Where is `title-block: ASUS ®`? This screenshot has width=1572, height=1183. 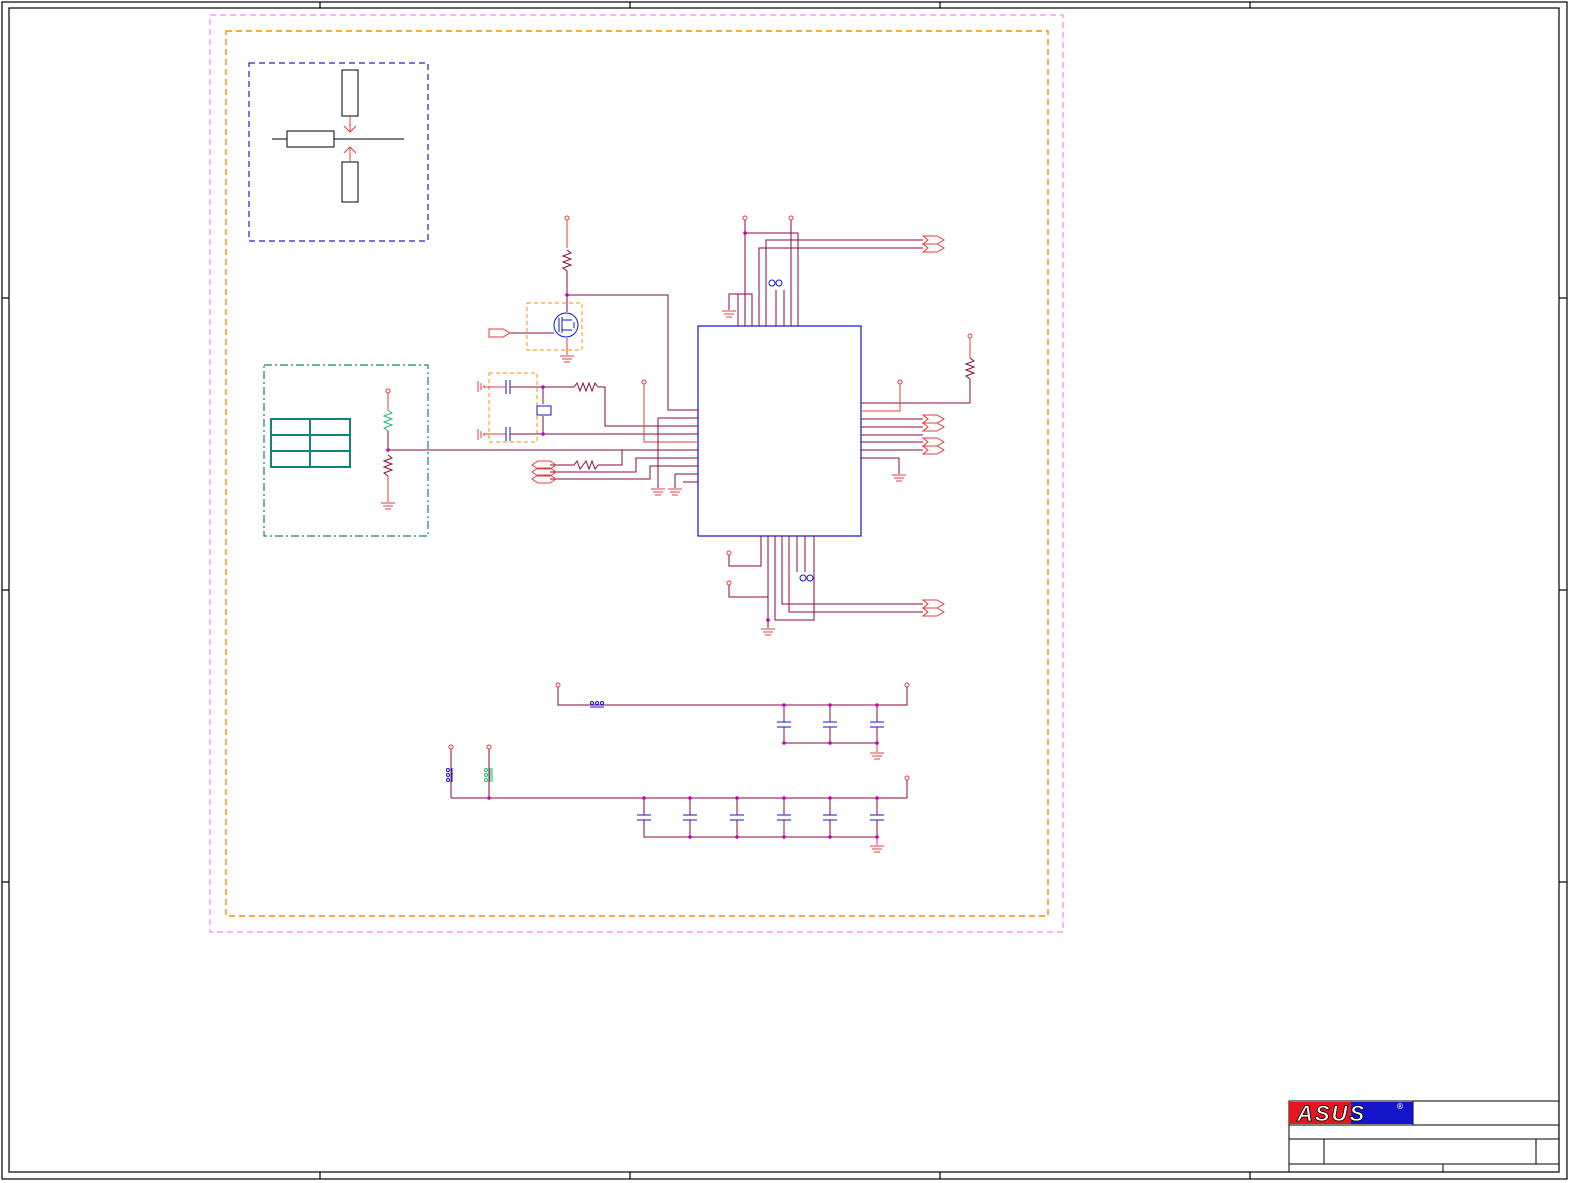 title-block: ASUS ® is located at coordinates (1424, 1136).